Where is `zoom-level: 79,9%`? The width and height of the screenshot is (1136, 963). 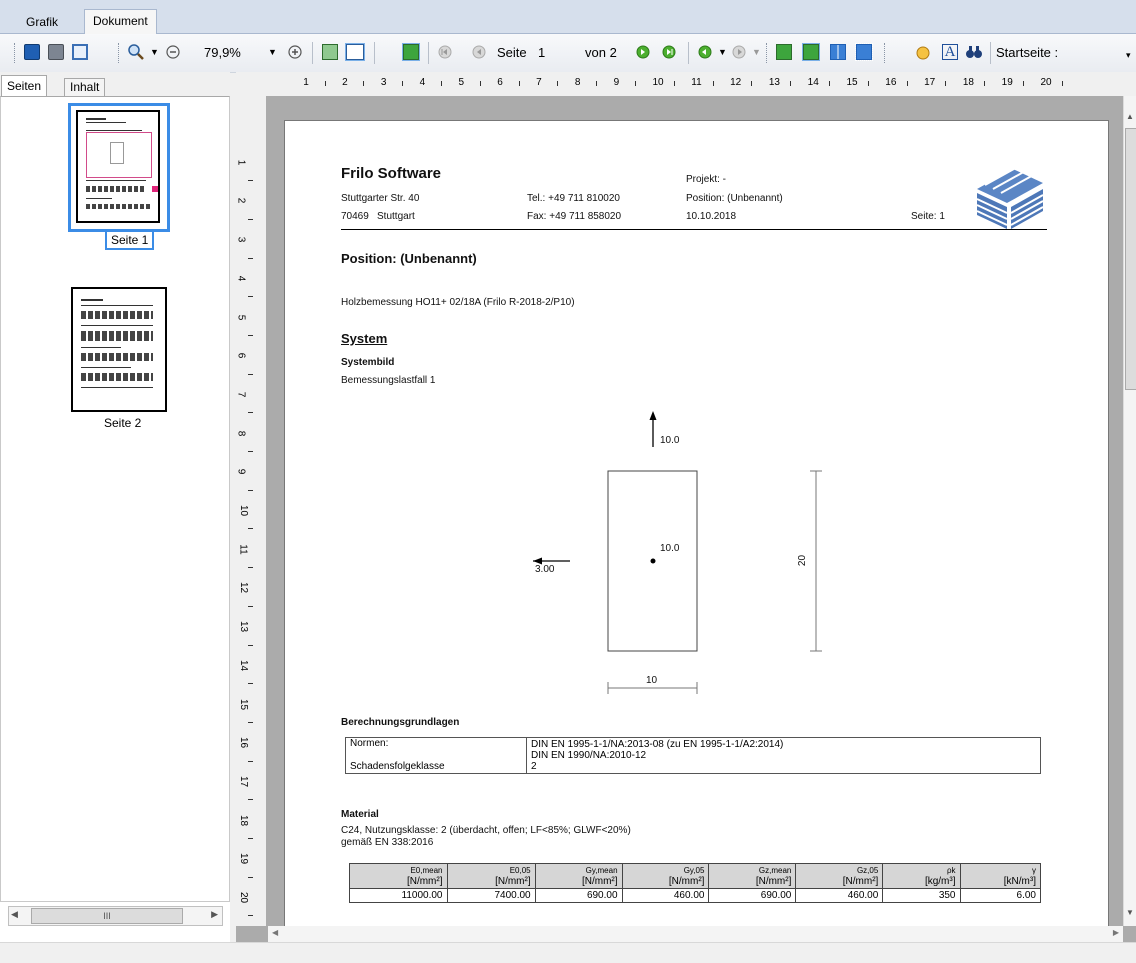
zoom-level: 79,9% is located at coordinates (222, 52).